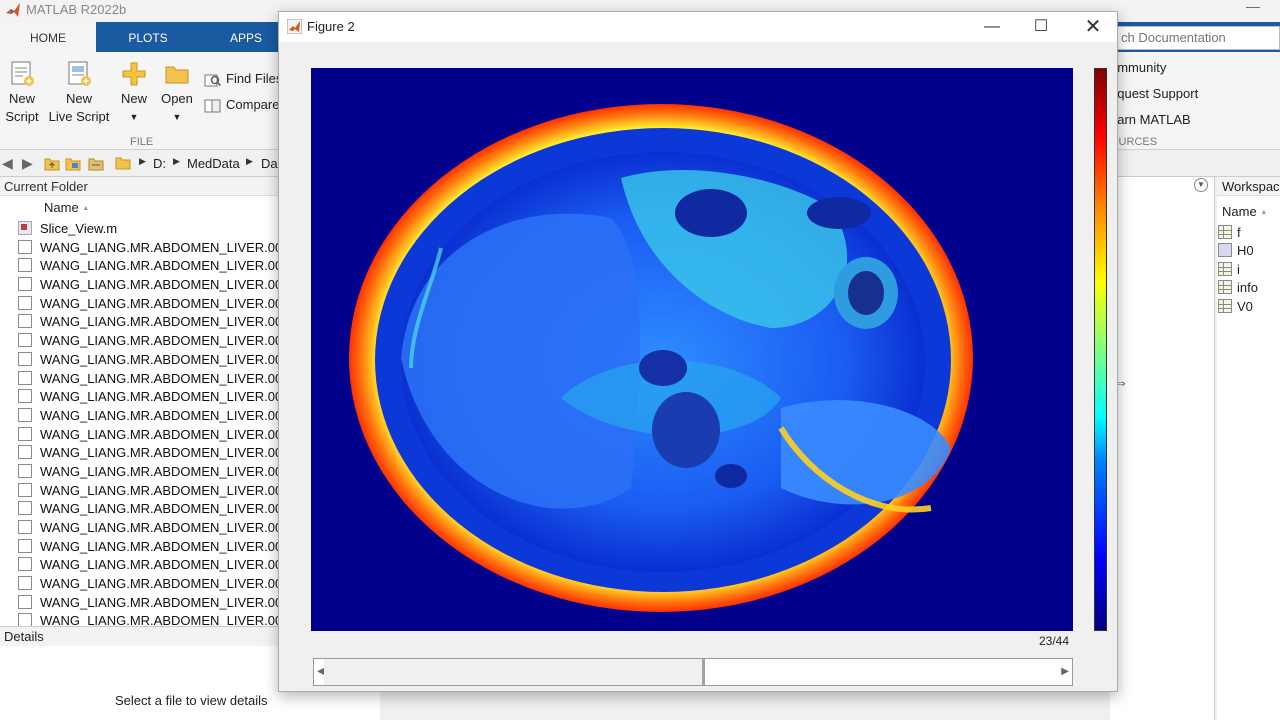 This screenshot has width=1280, height=720. What do you see at coordinates (1245, 306) in the screenshot?
I see `variable-name: V0` at bounding box center [1245, 306].